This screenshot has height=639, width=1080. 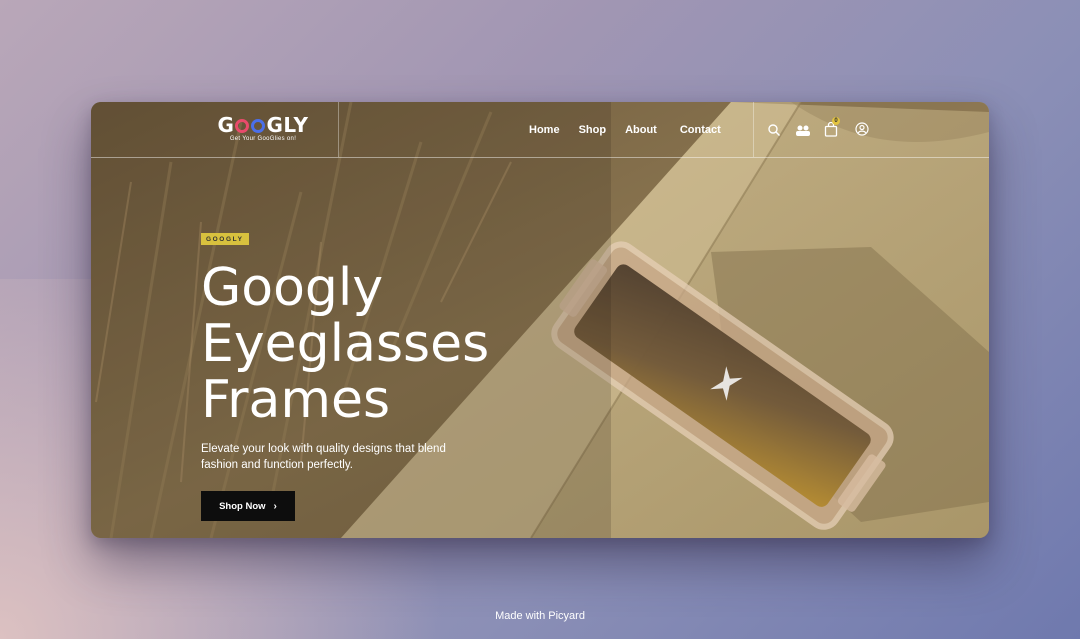 I want to click on hero-tag-badge: GOOGLY, so click(x=225, y=239).